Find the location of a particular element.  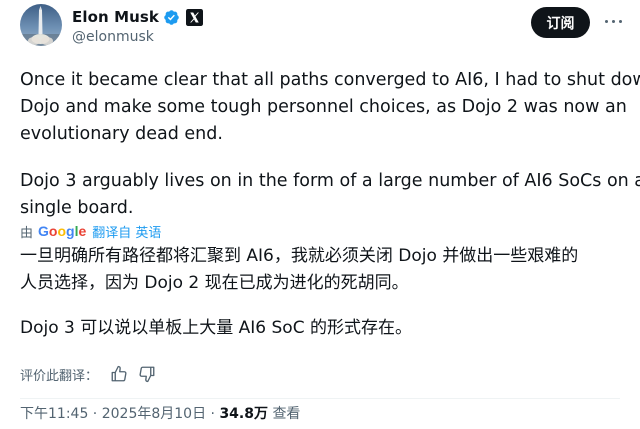

verified-badge-icon is located at coordinates (171, 17).